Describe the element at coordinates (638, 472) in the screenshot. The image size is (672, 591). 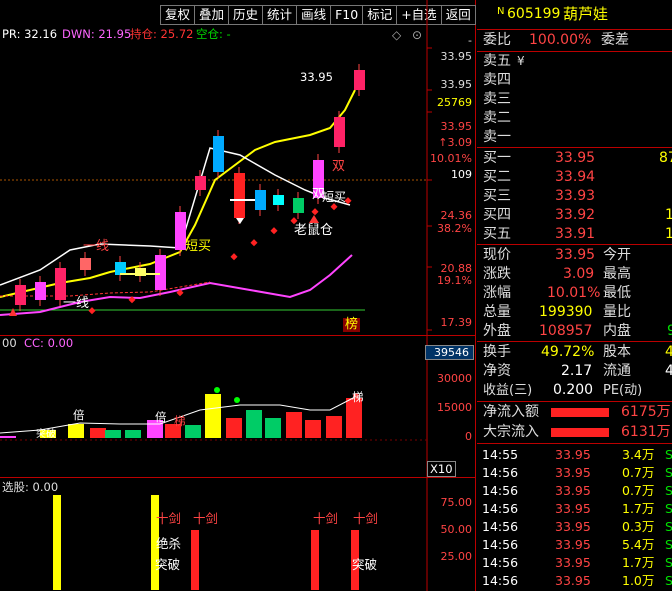
I see `trade-volume: 0.7万` at that location.